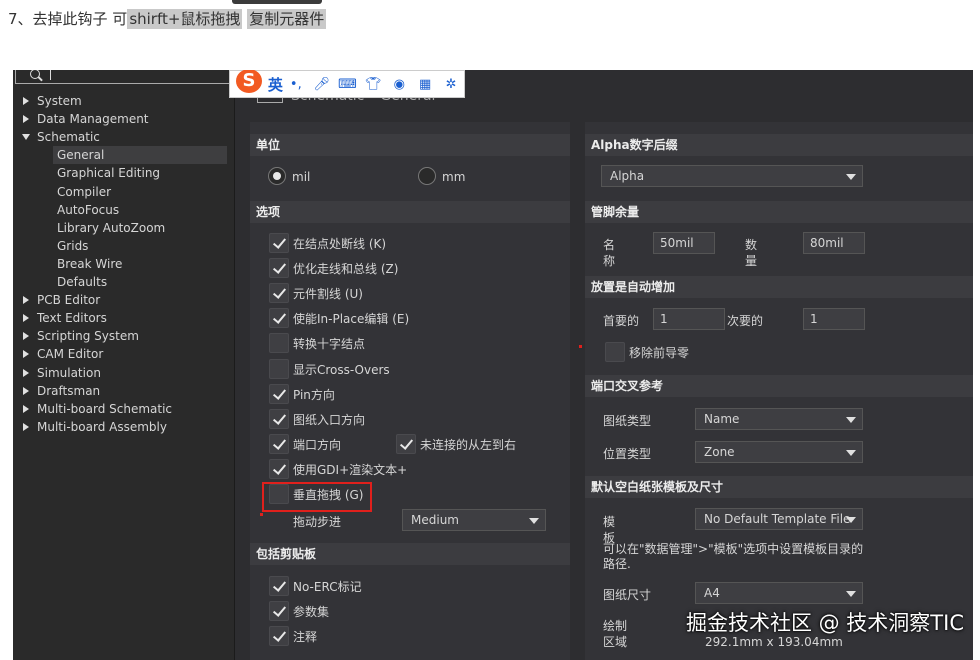 The height and width of the screenshot is (660, 980). I want to click on red-highlight-box, so click(317, 497).